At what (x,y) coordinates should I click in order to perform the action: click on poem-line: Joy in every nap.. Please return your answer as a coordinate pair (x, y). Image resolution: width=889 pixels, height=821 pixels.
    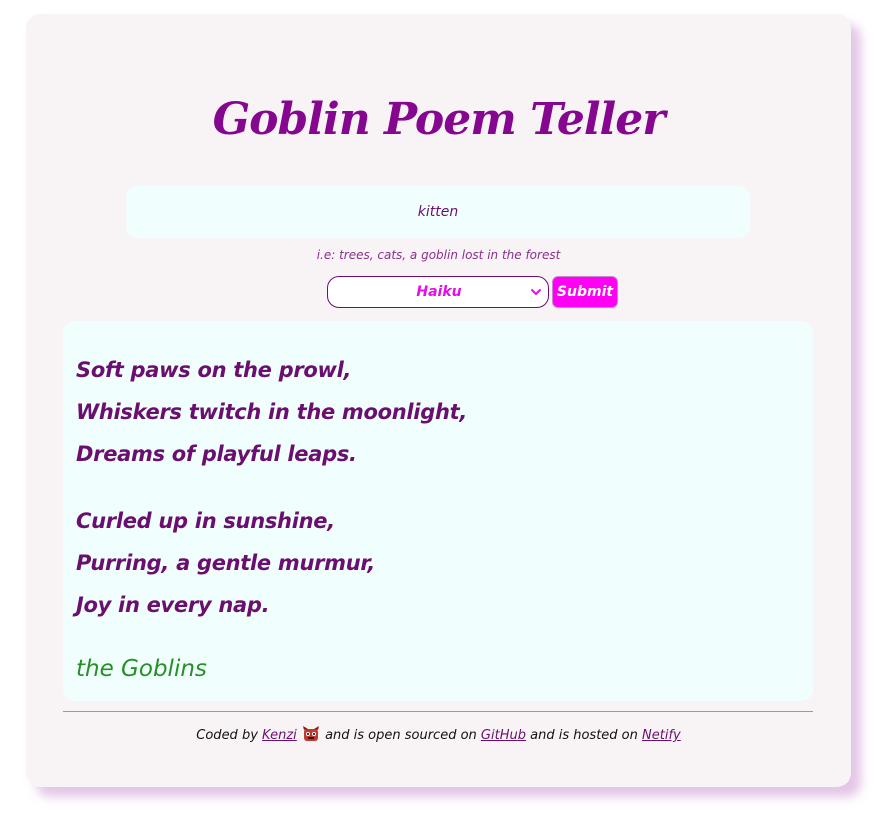
    Looking at the image, I should click on (173, 605).